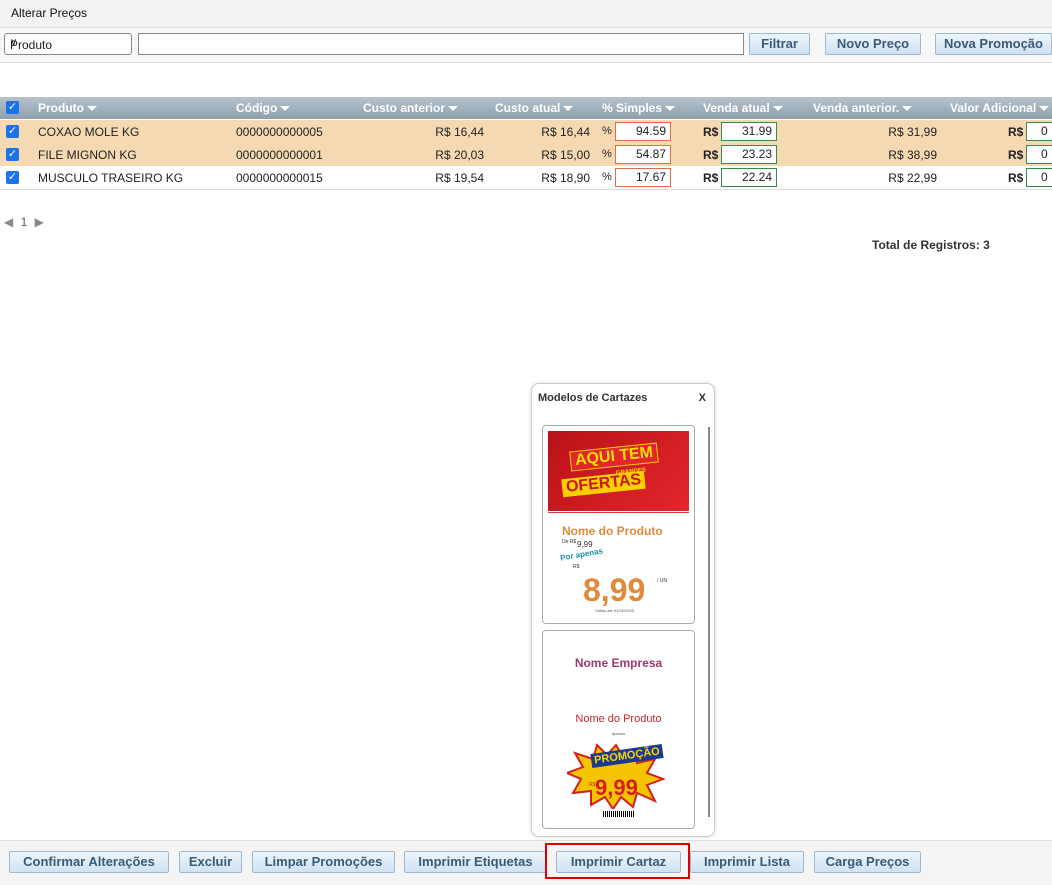  Describe the element at coordinates (565, 155) in the screenshot. I see `cell-custo-atual: R$ 15,00` at that location.